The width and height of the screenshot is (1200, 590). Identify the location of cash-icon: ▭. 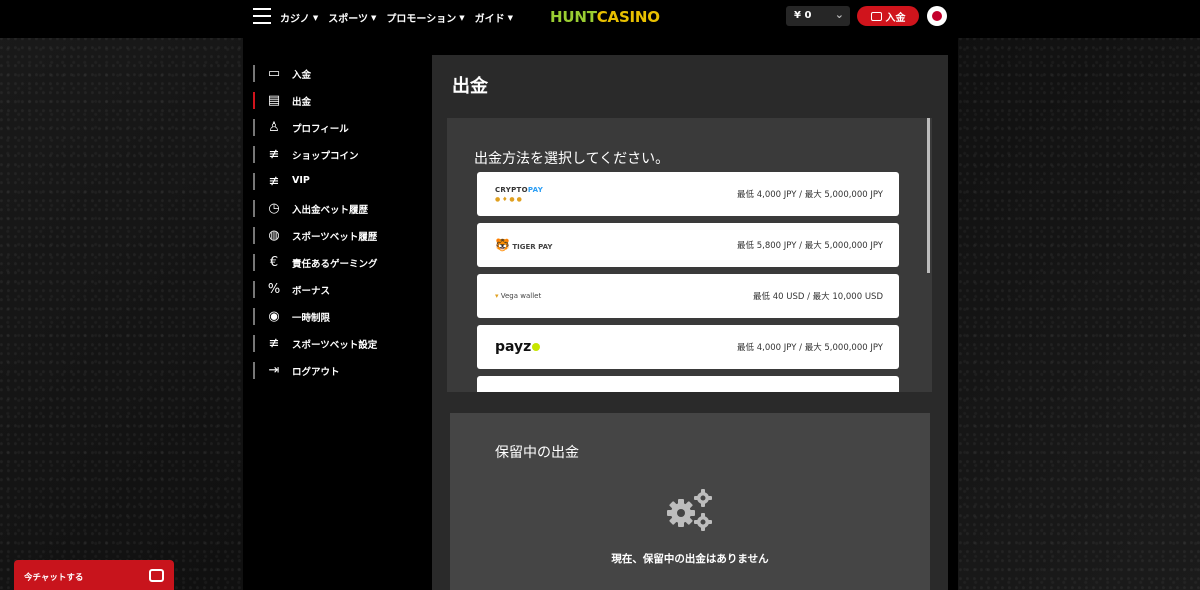
(274, 73).